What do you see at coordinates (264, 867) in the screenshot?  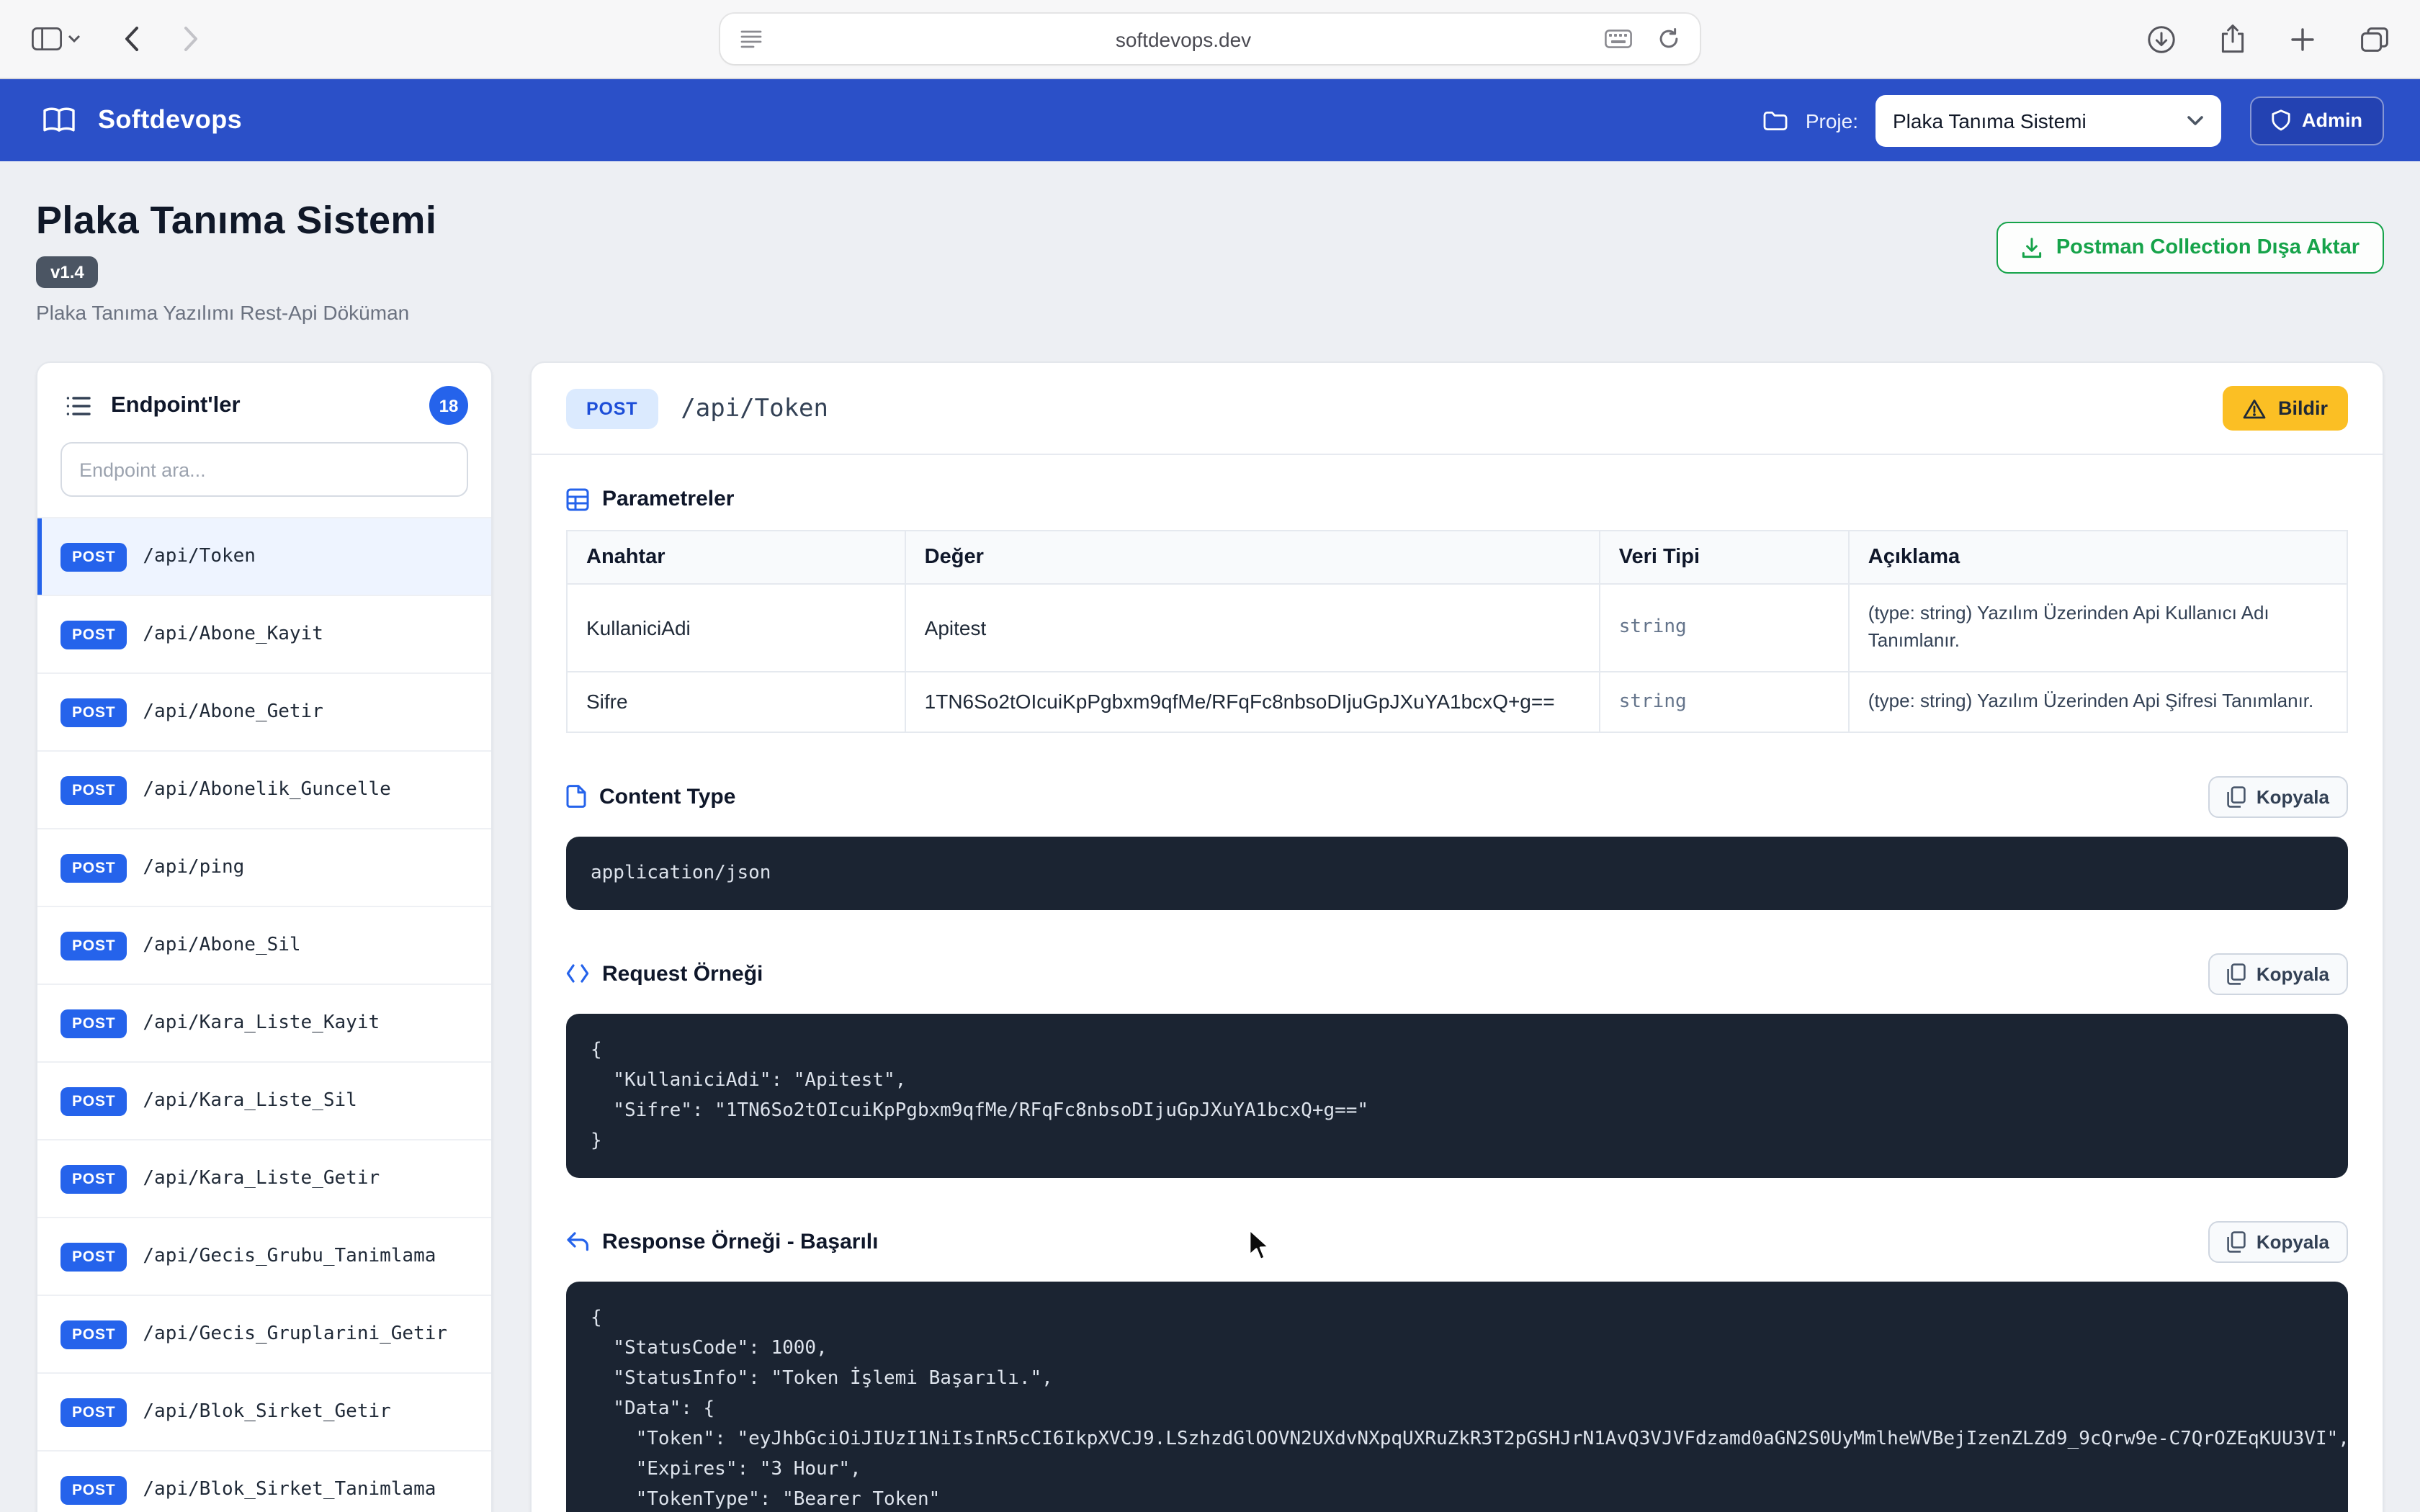 I see `sidebar-item-ping: POST /api/ping` at bounding box center [264, 867].